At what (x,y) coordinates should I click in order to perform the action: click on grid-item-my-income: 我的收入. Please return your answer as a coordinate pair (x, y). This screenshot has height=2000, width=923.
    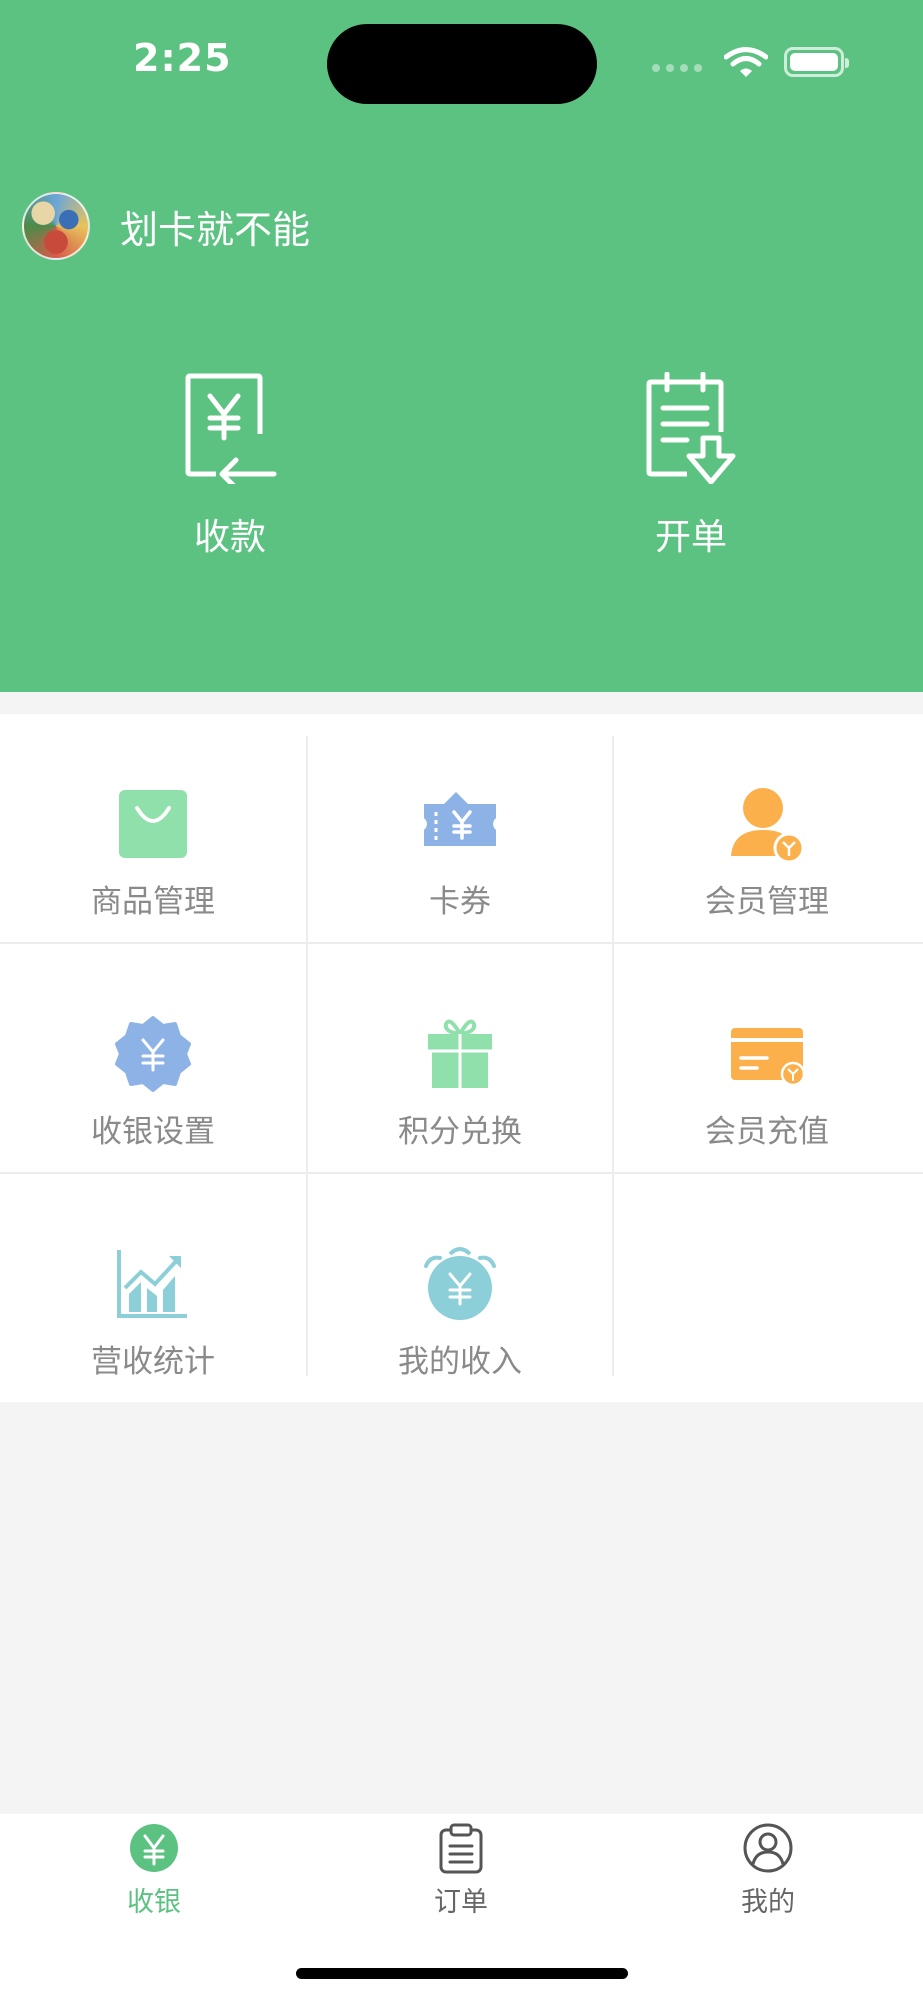
    Looking at the image, I should click on (460, 1299).